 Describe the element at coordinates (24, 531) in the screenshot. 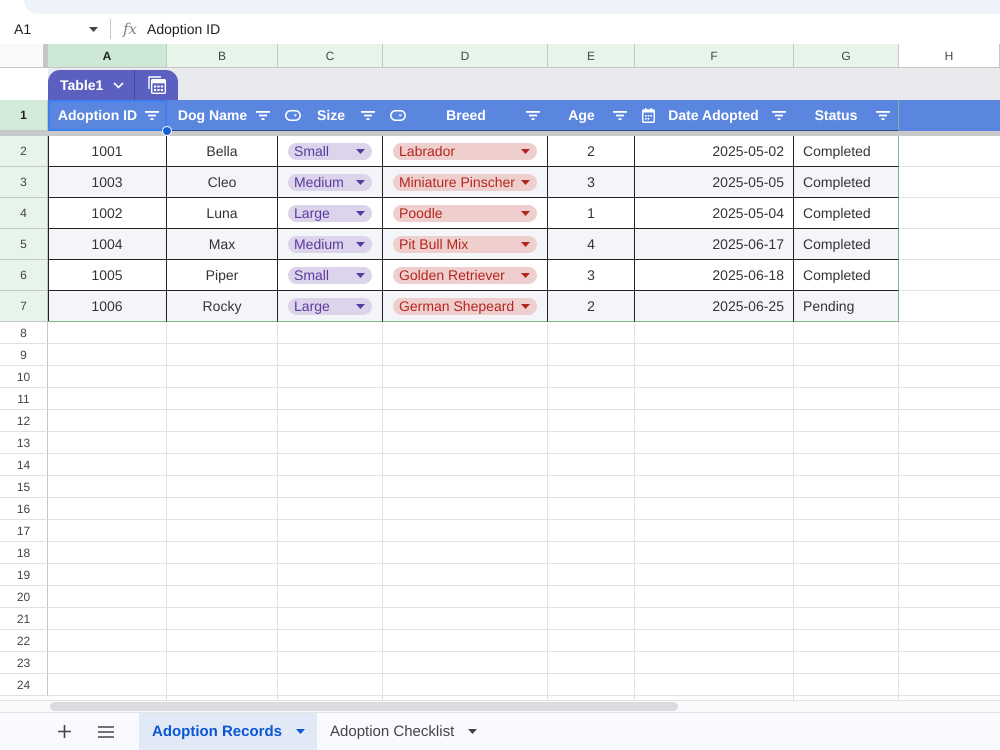

I see `row-number: 17` at that location.